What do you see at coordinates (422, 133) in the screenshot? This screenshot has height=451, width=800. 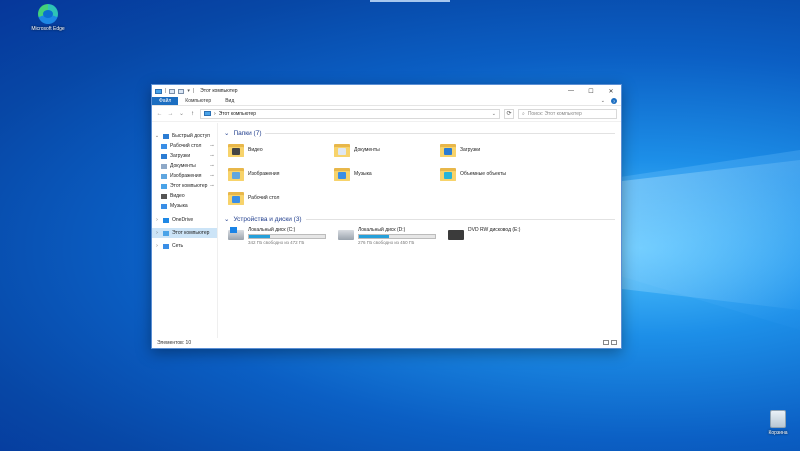 I see `folders-section-header: ⌄ Папки (7)` at bounding box center [422, 133].